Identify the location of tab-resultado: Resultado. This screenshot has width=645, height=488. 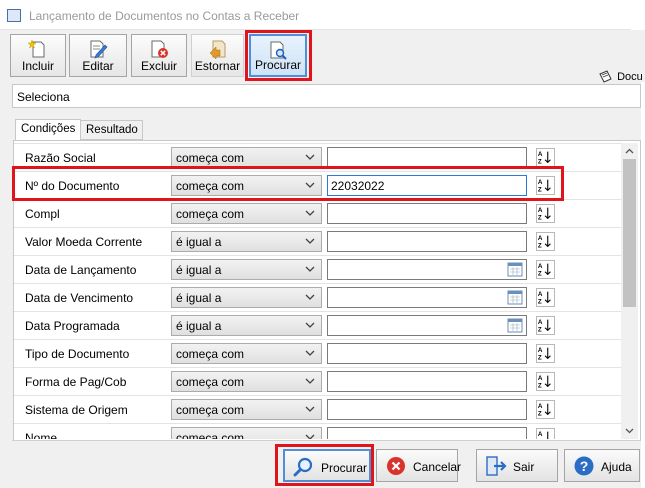
(111, 130).